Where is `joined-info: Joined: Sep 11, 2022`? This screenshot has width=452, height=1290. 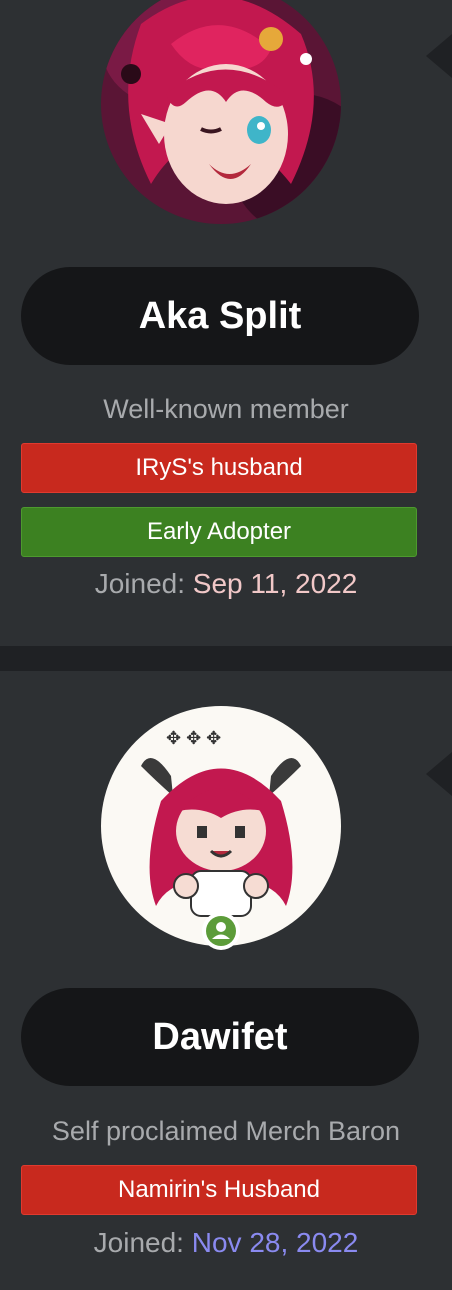 joined-info: Joined: Sep 11, 2022 is located at coordinates (226, 584).